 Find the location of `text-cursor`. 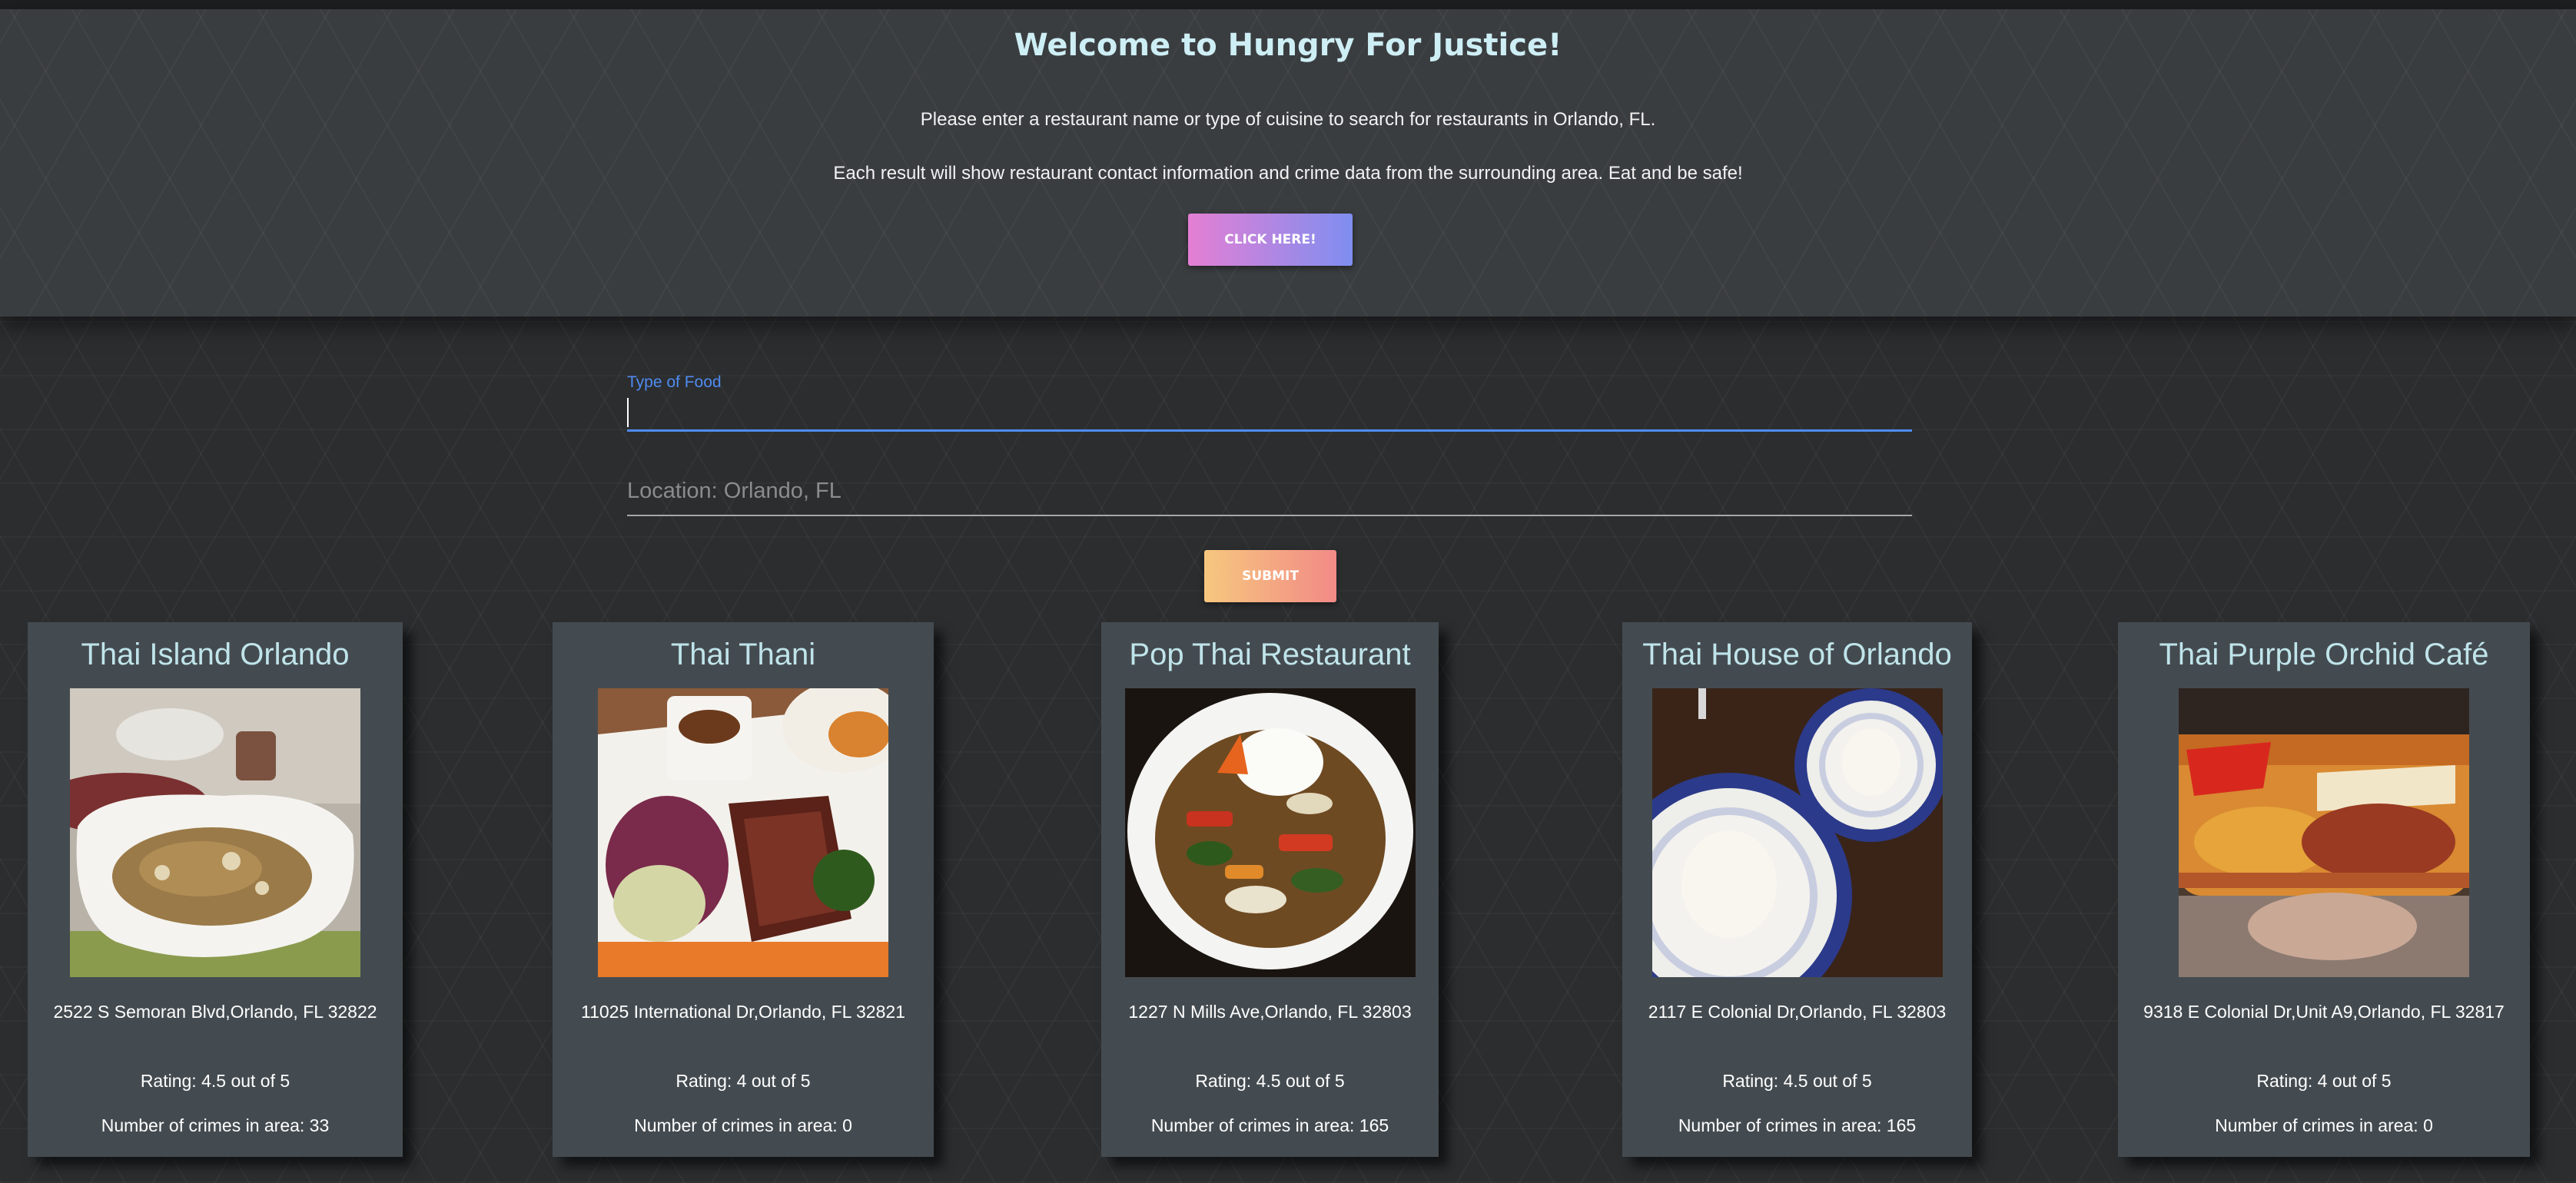

text-cursor is located at coordinates (628, 412).